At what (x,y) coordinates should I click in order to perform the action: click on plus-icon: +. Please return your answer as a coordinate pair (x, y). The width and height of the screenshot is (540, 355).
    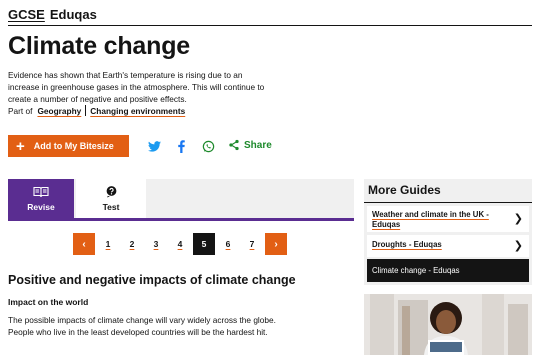
    Looking at the image, I should click on (20, 146).